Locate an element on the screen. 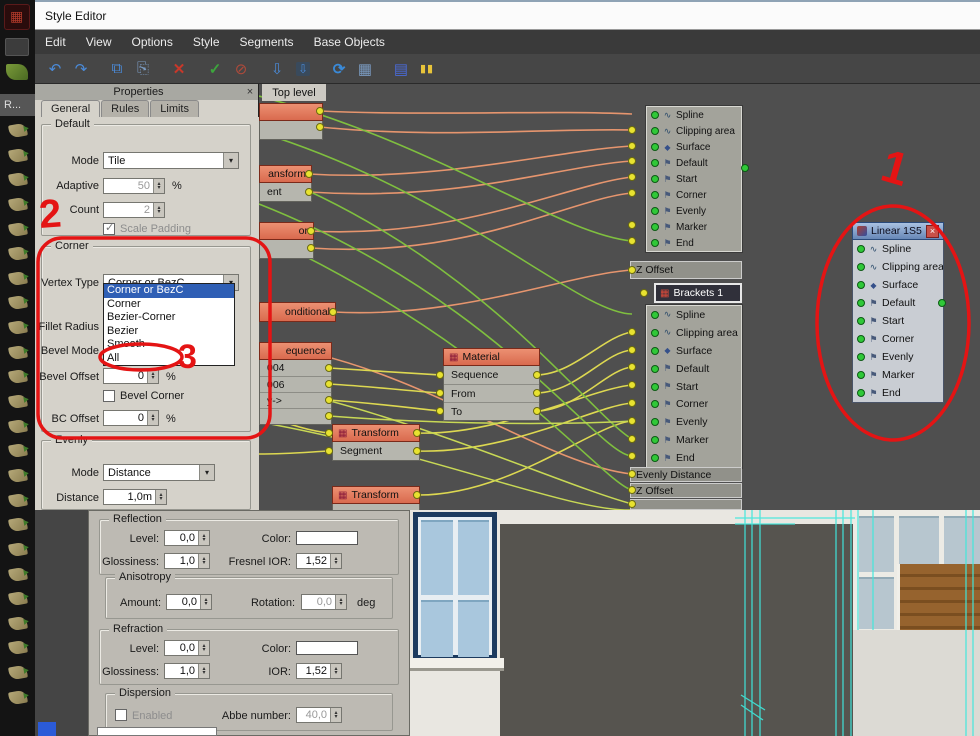 The width and height of the screenshot is (980, 736). brackets-node: Brackets 1 is located at coordinates (698, 293).